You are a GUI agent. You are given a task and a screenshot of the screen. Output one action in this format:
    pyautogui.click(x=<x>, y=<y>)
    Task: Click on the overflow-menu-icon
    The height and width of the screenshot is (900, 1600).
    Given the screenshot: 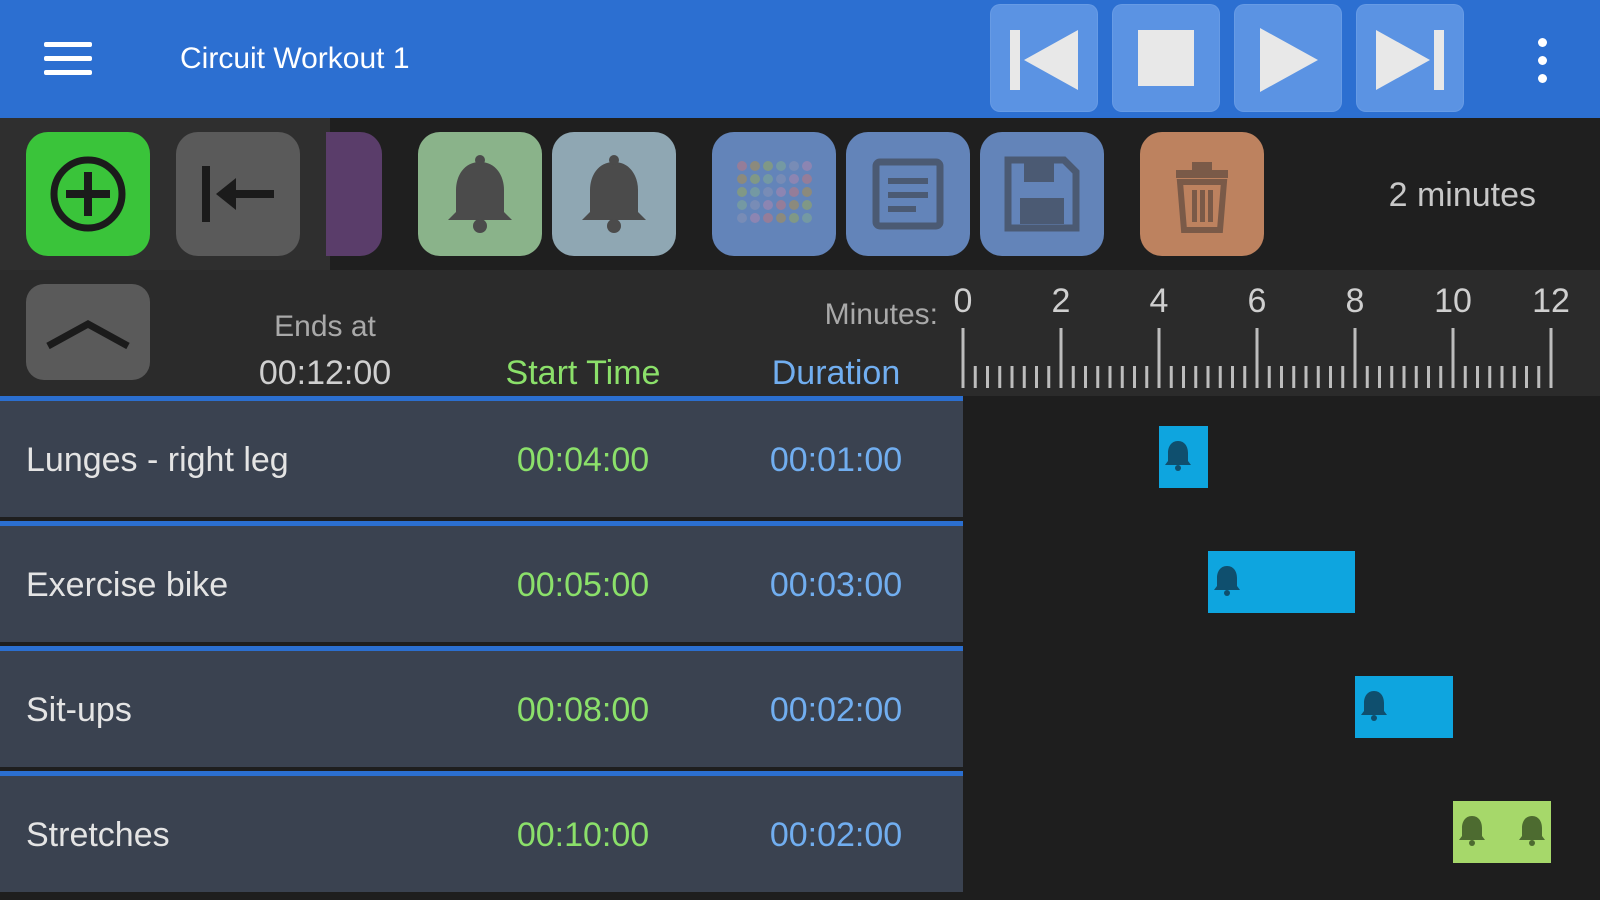 What is the action you would take?
    pyautogui.click(x=1542, y=62)
    